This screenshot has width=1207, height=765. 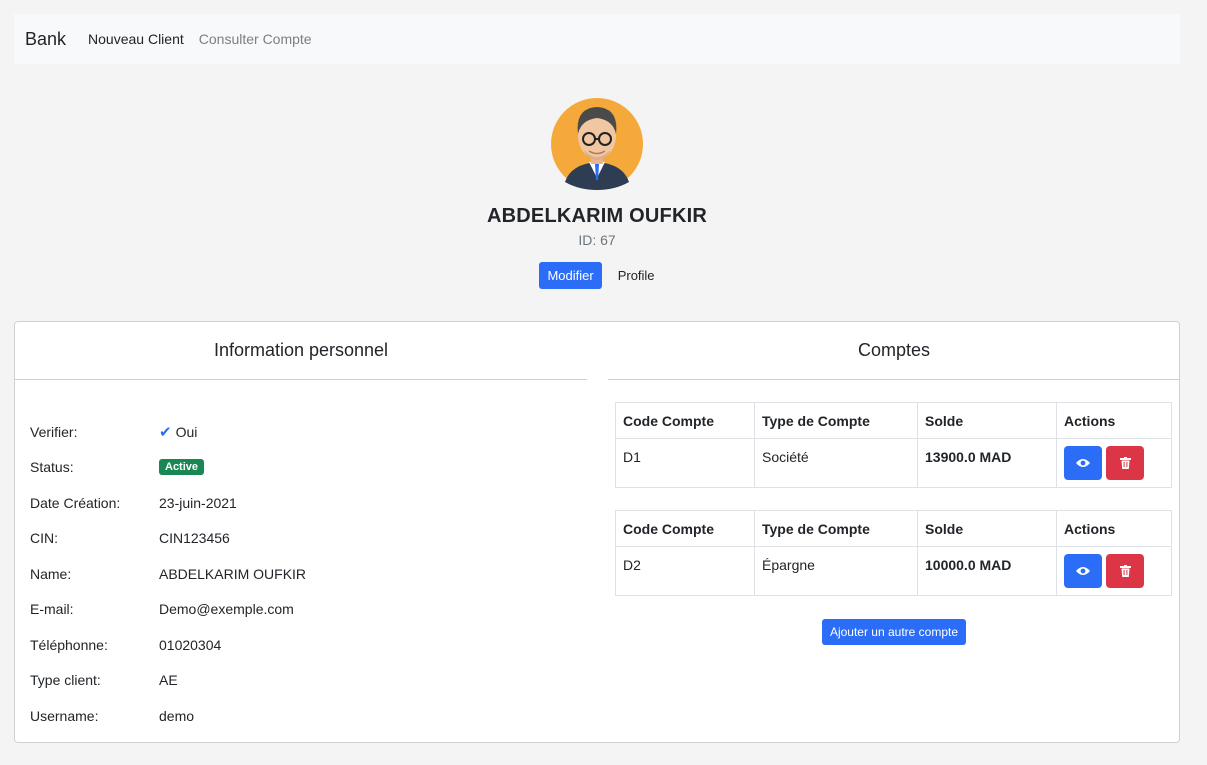 What do you see at coordinates (233, 573) in the screenshot?
I see `info-value: ABDELKARIM OUFKIR` at bounding box center [233, 573].